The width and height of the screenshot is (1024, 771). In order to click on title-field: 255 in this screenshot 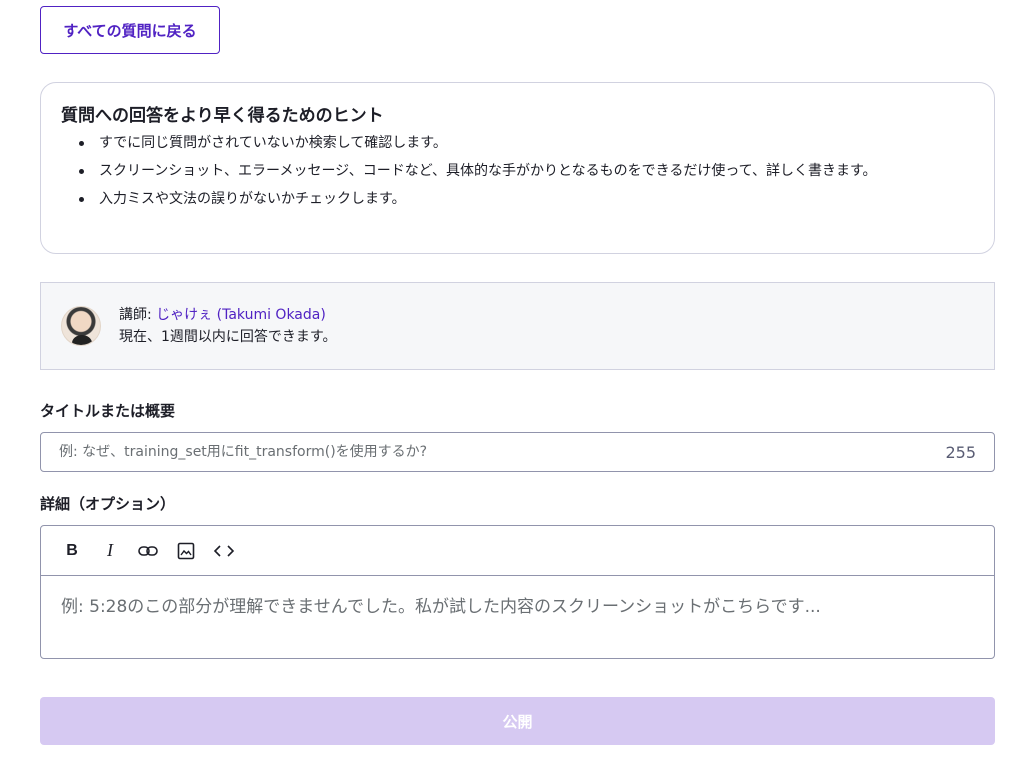, I will do `click(517, 452)`.